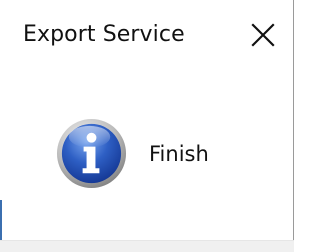  What do you see at coordinates (1, 220) in the screenshot?
I see `window-edge` at bounding box center [1, 220].